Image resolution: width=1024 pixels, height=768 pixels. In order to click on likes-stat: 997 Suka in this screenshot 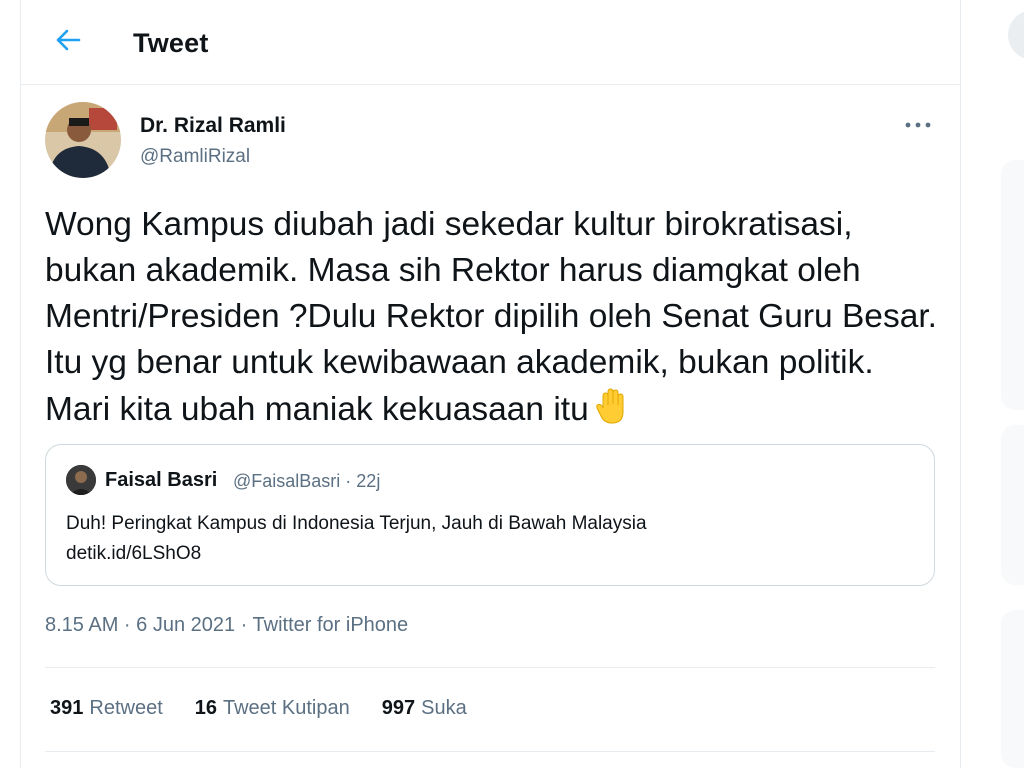, I will do `click(424, 708)`.